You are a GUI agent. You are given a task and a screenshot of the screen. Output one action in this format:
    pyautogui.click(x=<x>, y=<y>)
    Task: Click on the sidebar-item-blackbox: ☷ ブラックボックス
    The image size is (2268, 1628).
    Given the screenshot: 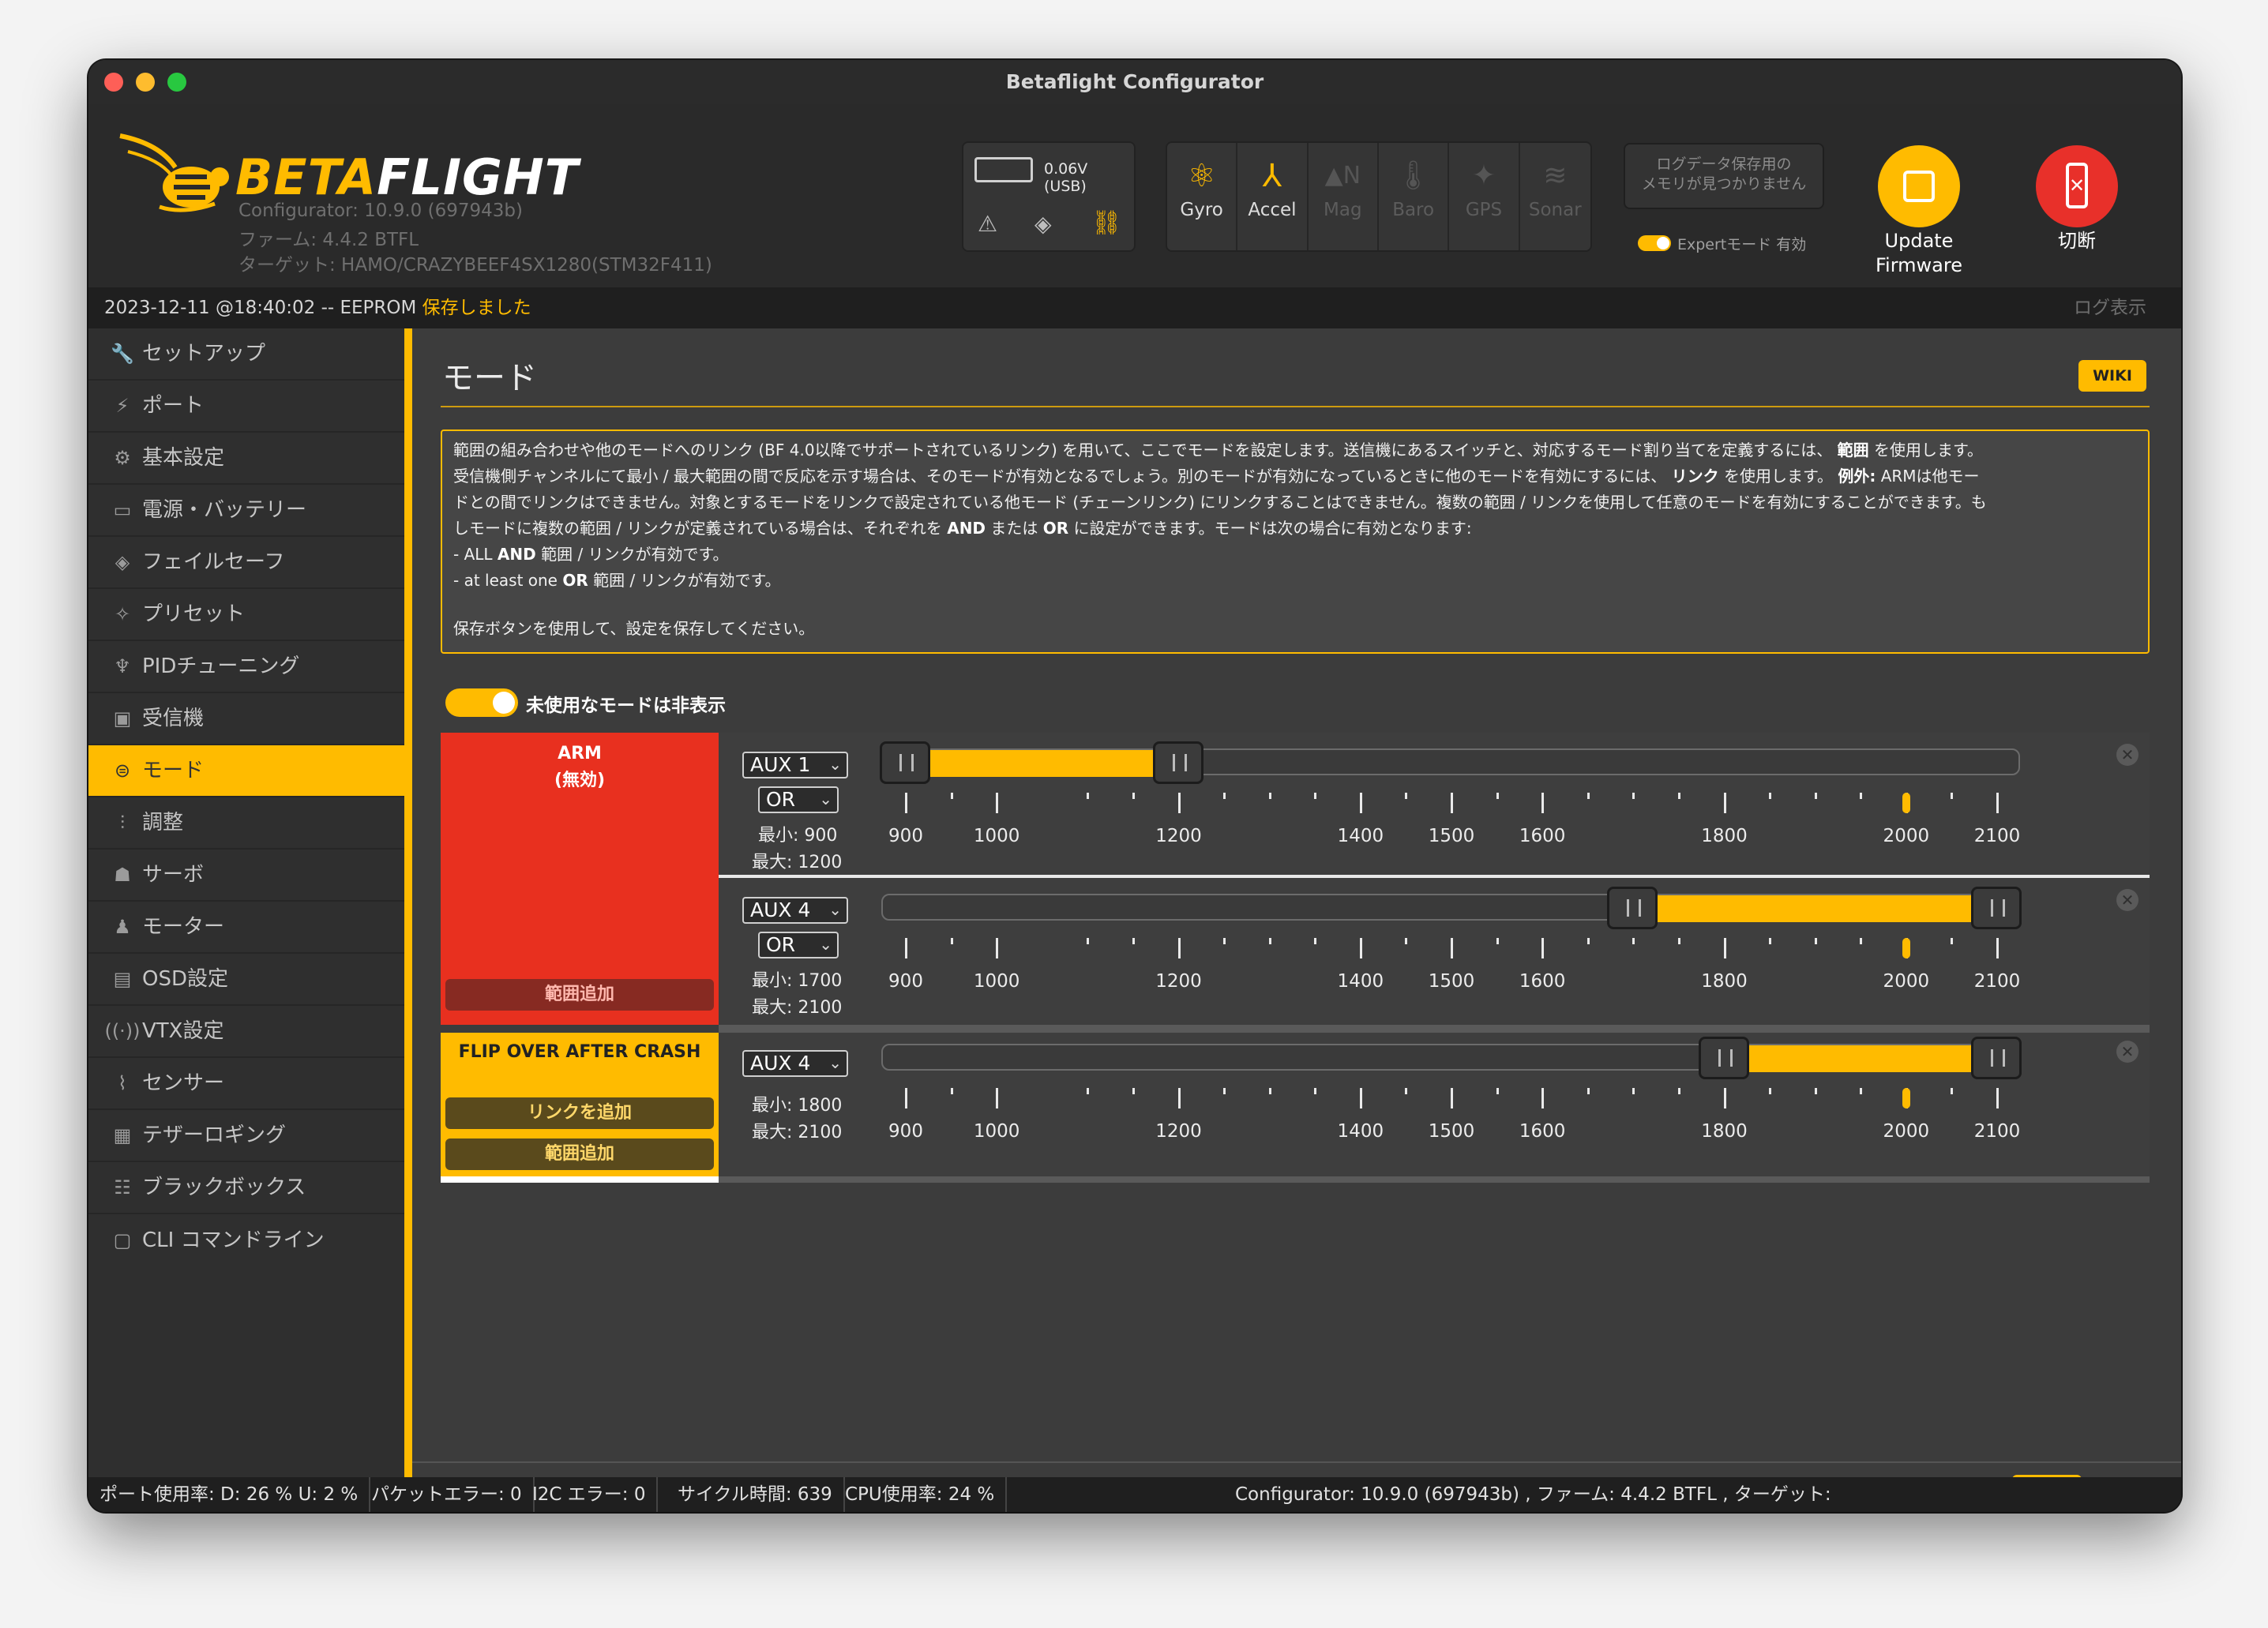 What is the action you would take?
    pyautogui.click(x=246, y=1188)
    